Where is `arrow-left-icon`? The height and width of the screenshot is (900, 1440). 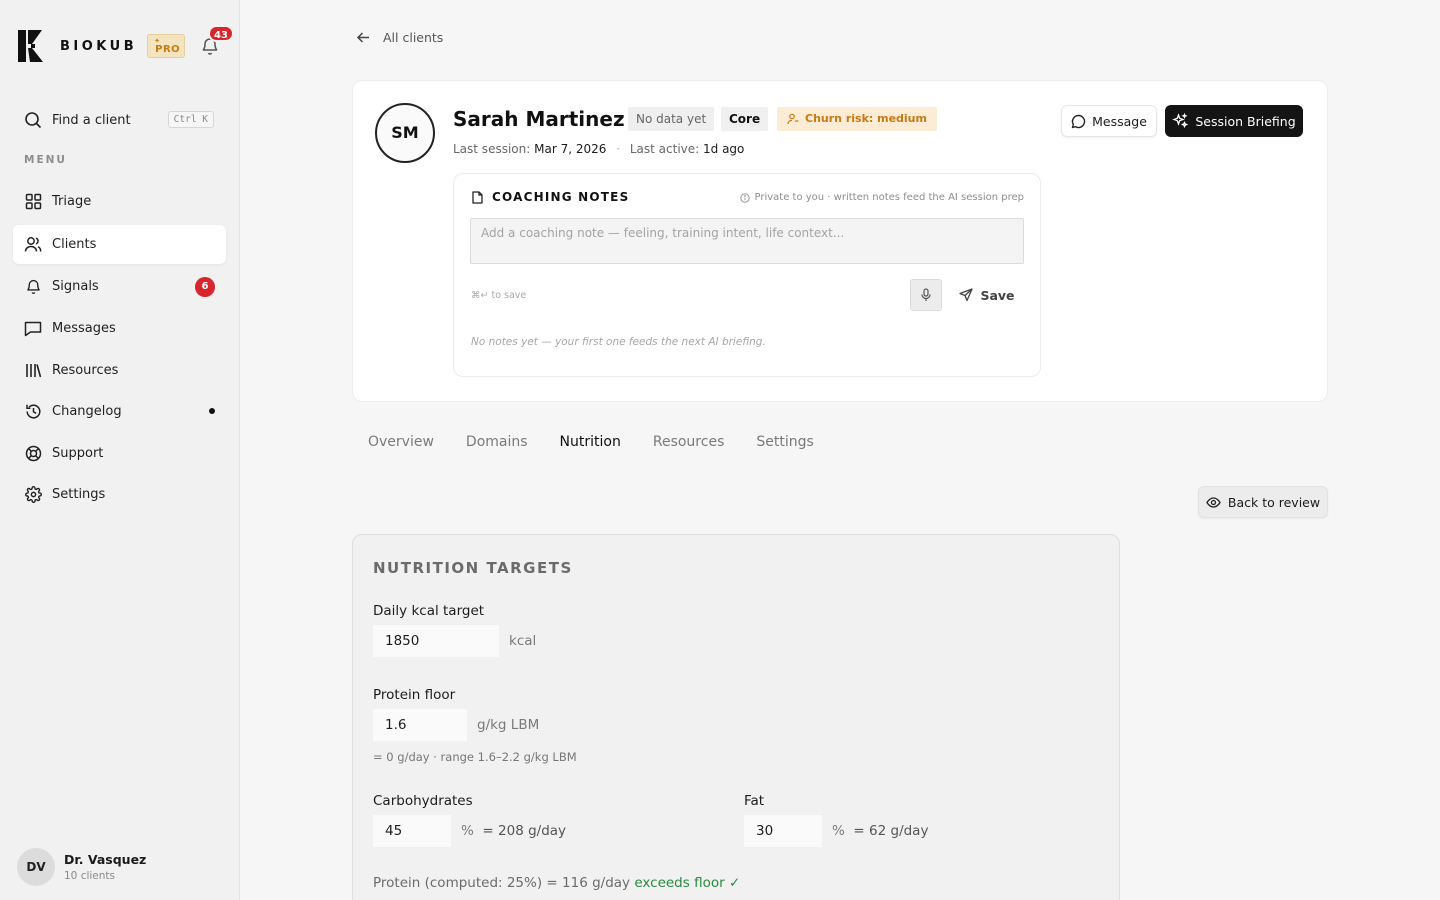 arrow-left-icon is located at coordinates (362, 37).